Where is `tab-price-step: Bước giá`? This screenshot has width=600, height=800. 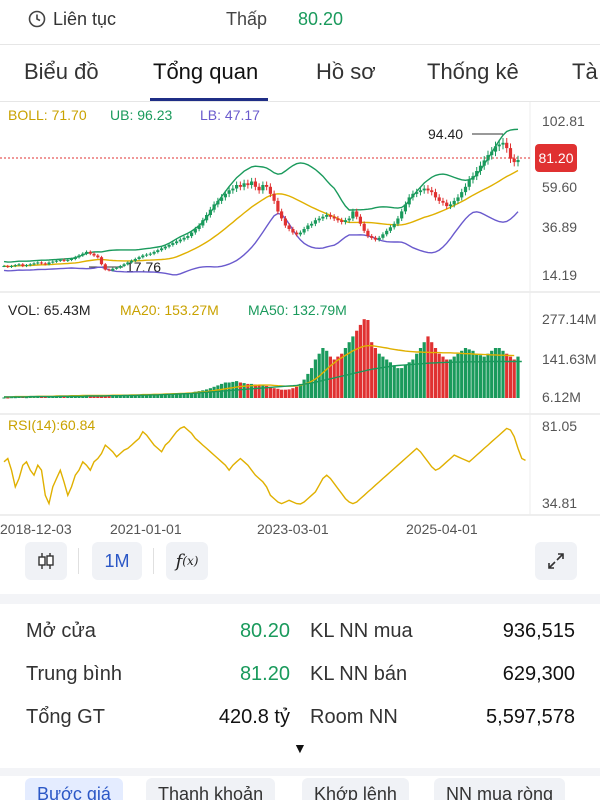 tab-price-step: Bước giá is located at coordinates (74, 789).